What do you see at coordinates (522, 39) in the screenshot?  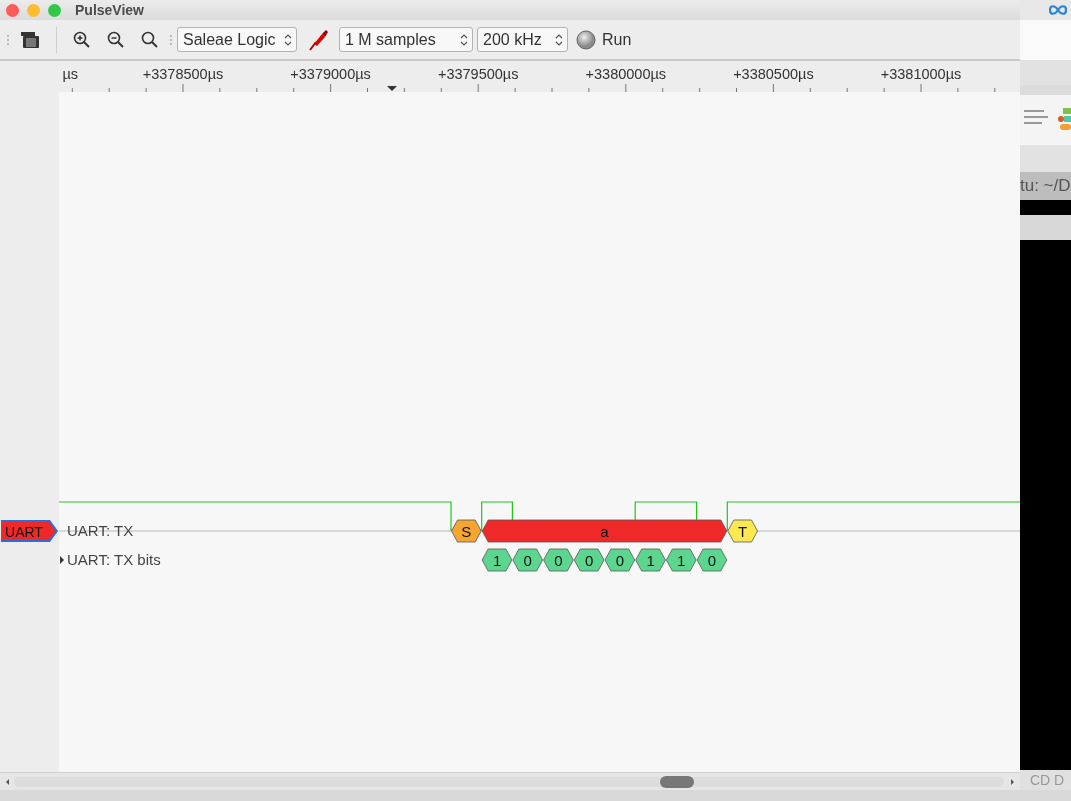 I see `sample-rate-select: 200 kHz` at bounding box center [522, 39].